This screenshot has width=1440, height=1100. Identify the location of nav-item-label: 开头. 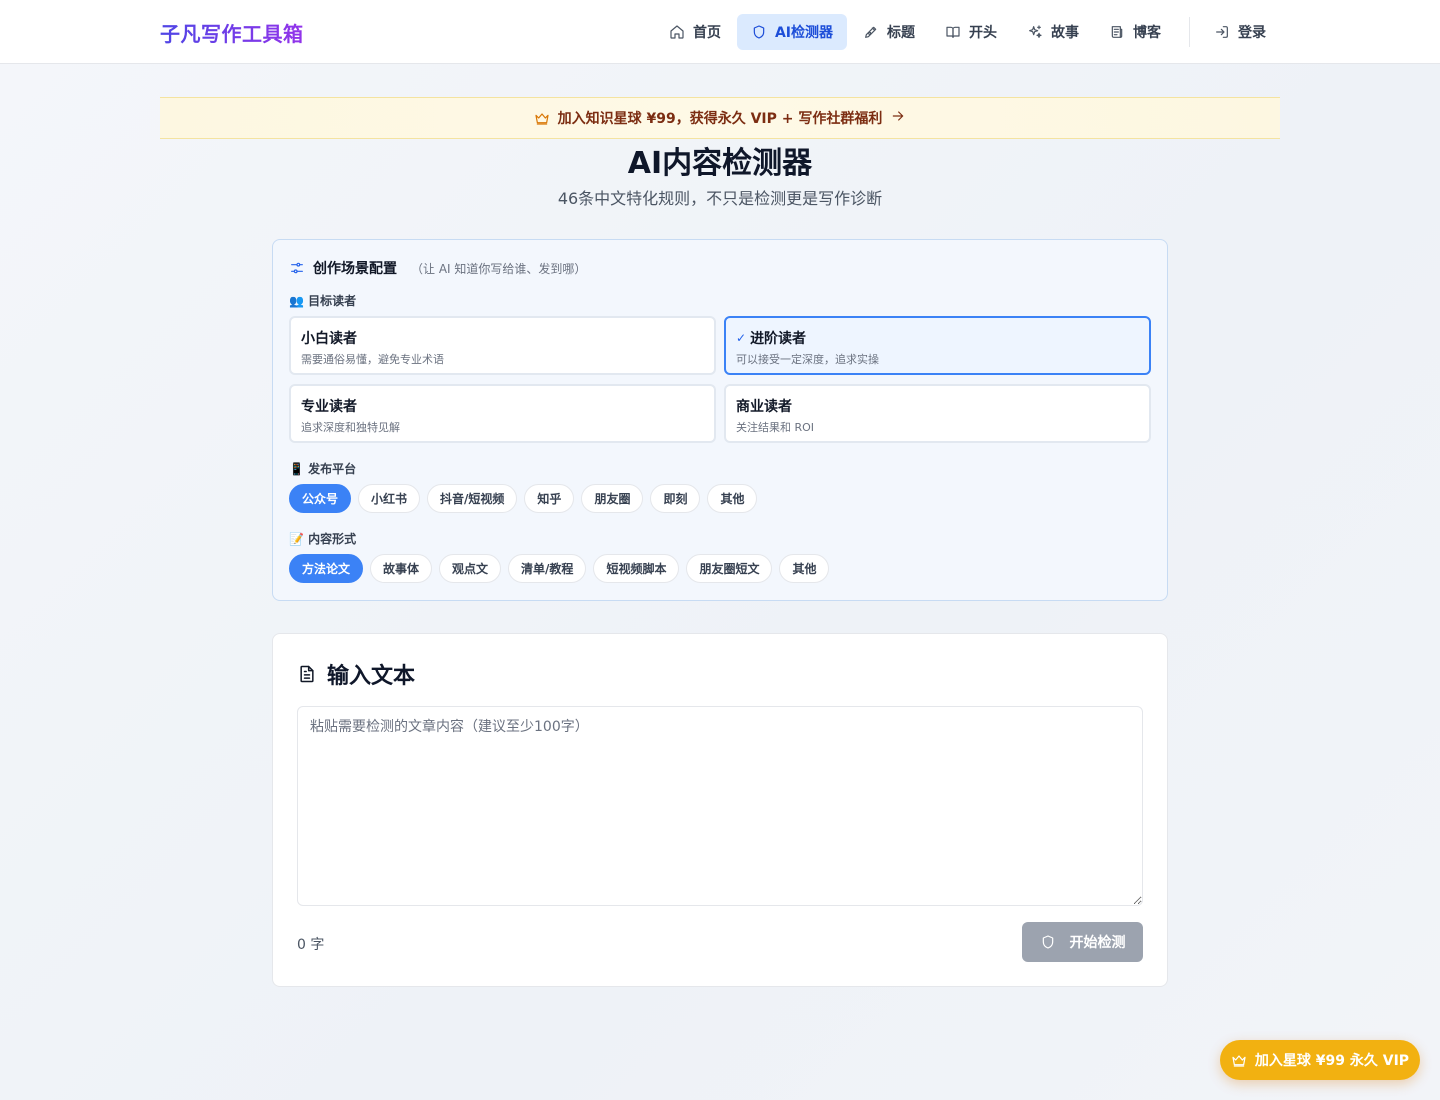
(983, 33).